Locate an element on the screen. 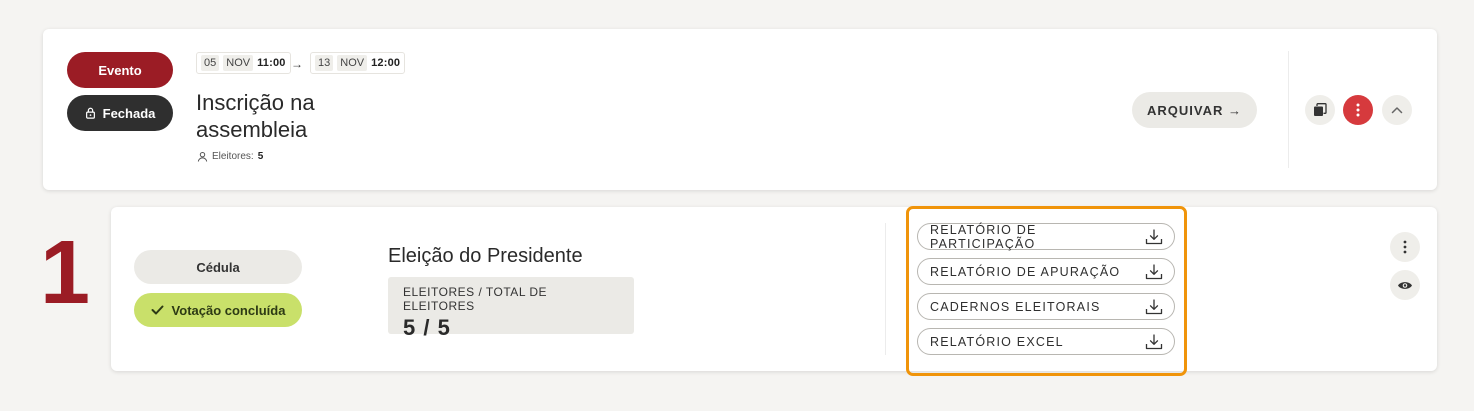 This screenshot has width=1474, height=411. ballot-view-button is located at coordinates (1405, 285).